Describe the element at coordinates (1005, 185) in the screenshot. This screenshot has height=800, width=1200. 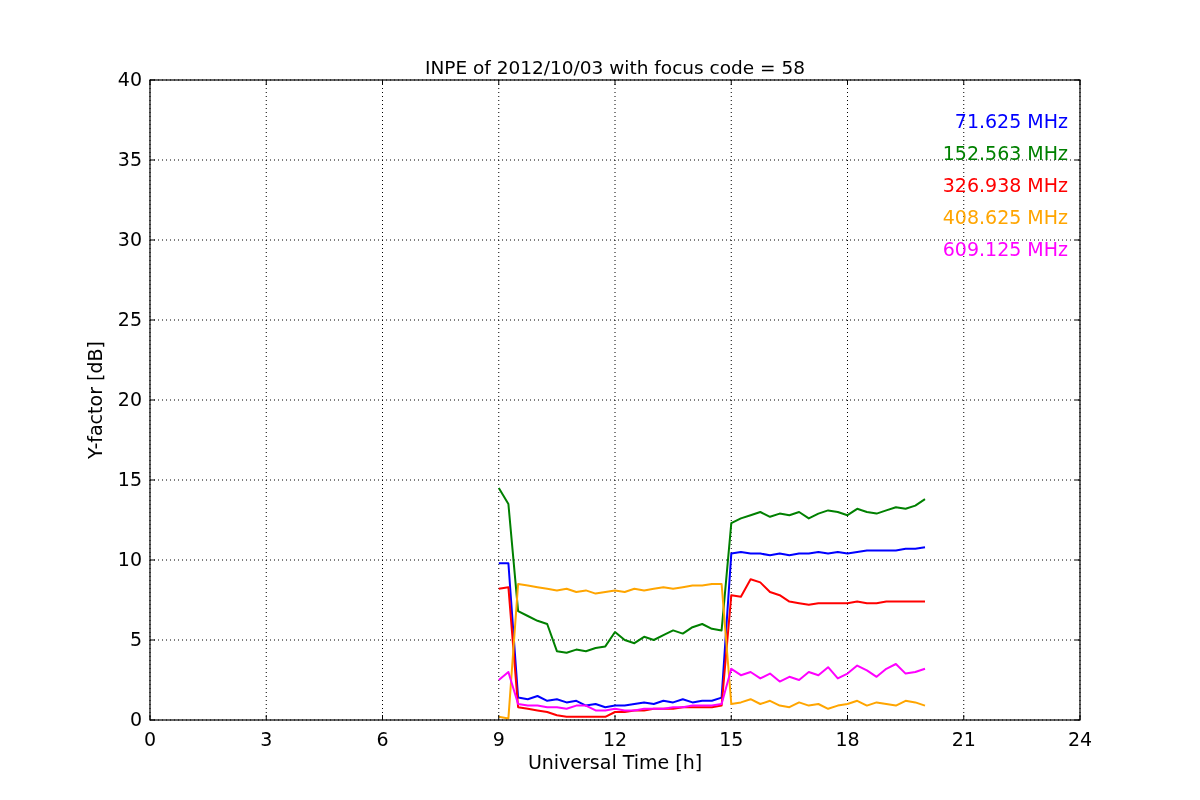
I see `legend-label: 326.938 MHz` at that location.